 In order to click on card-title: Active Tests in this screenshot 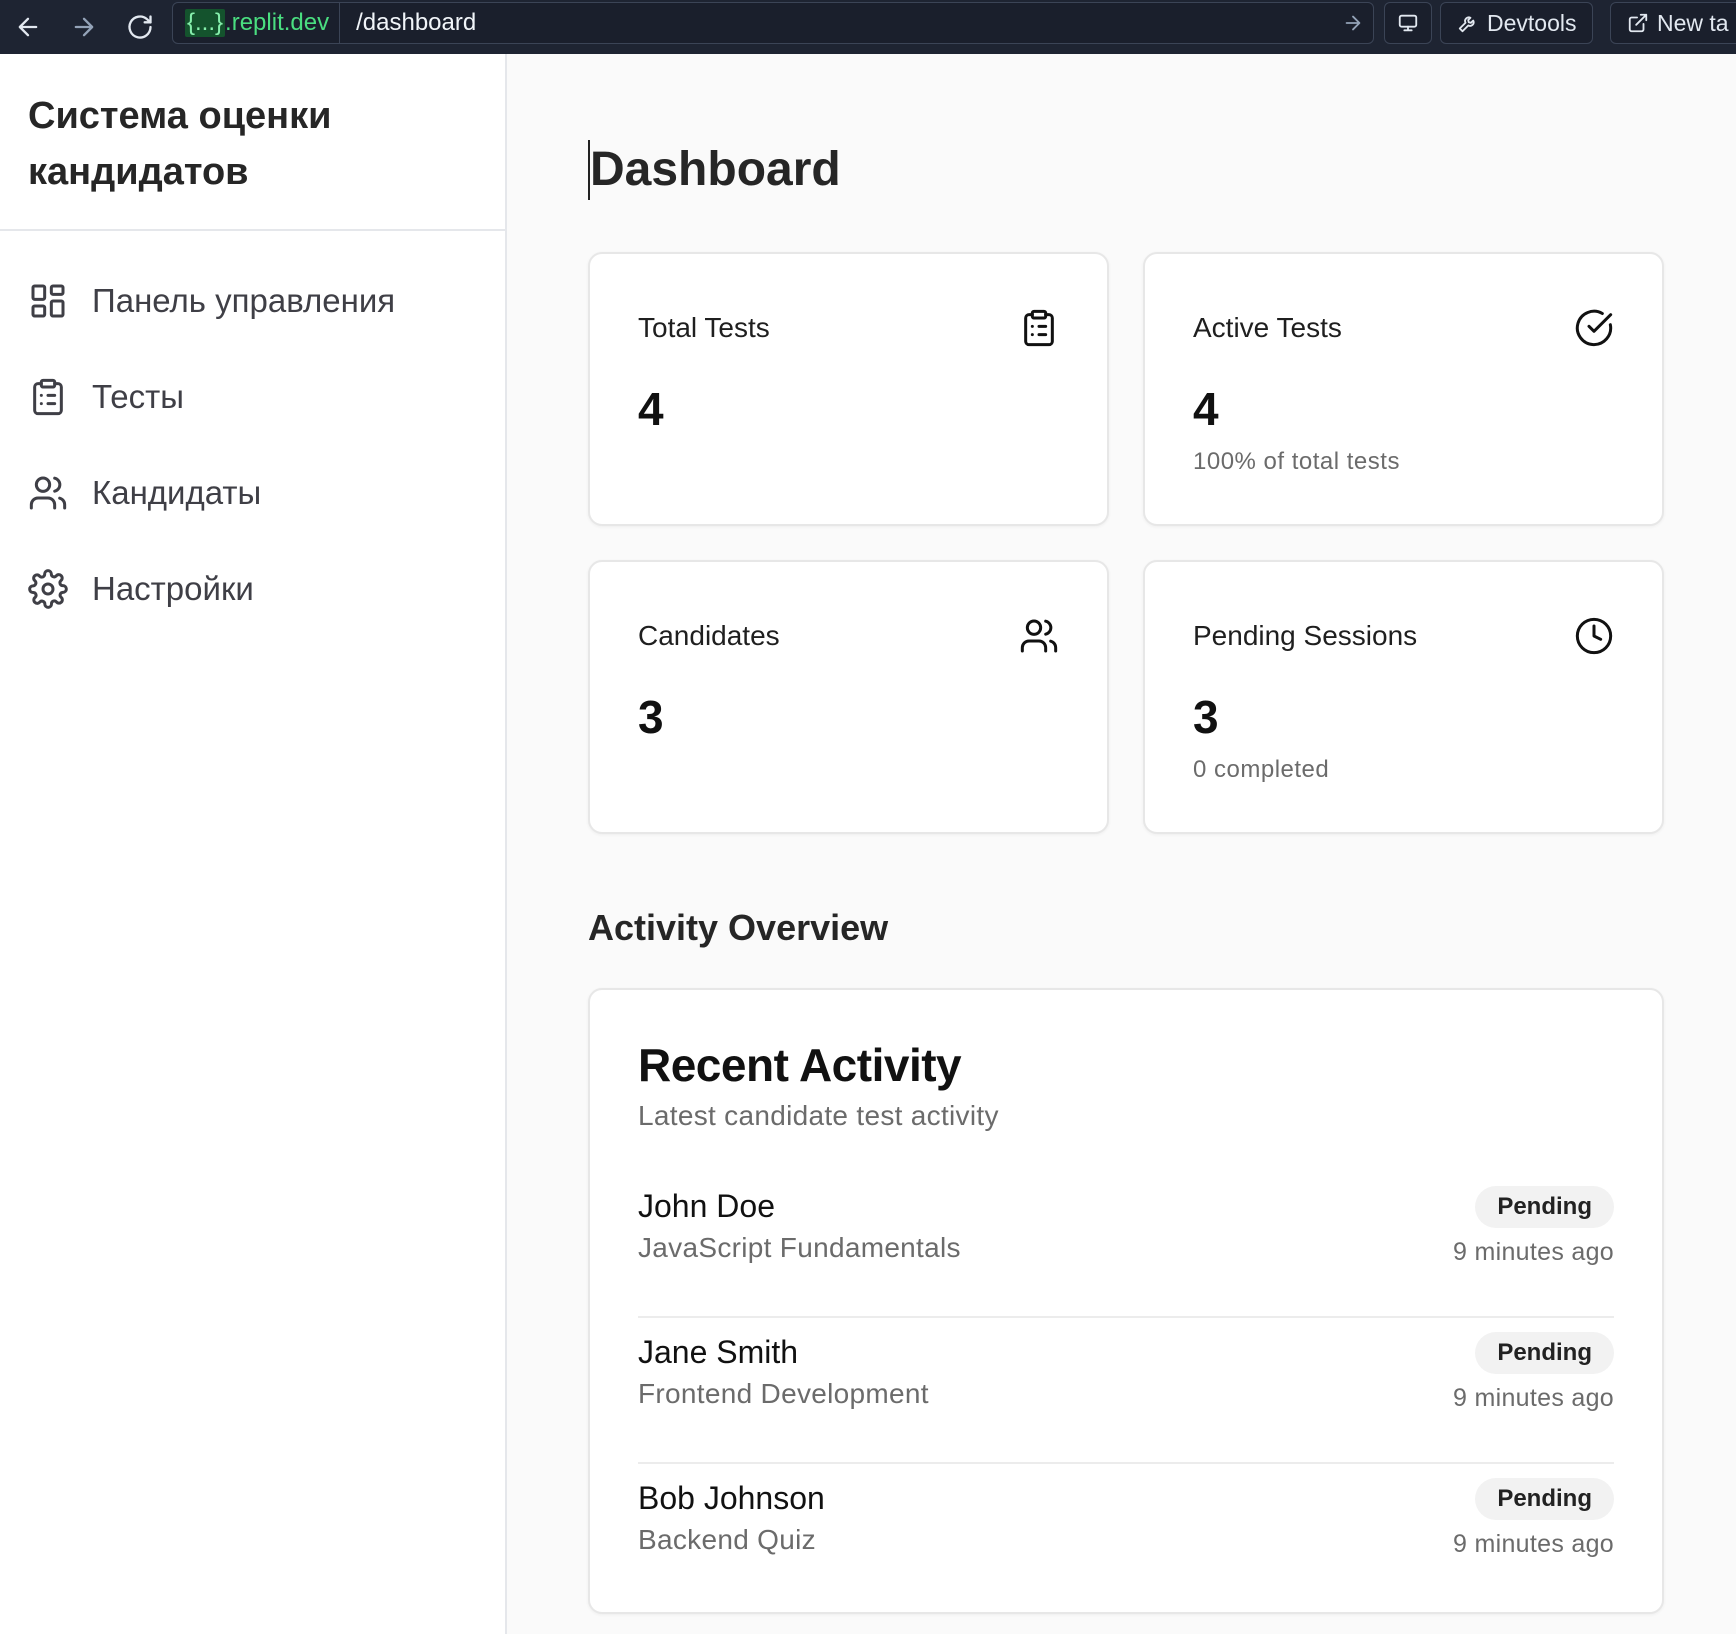, I will do `click(1267, 327)`.